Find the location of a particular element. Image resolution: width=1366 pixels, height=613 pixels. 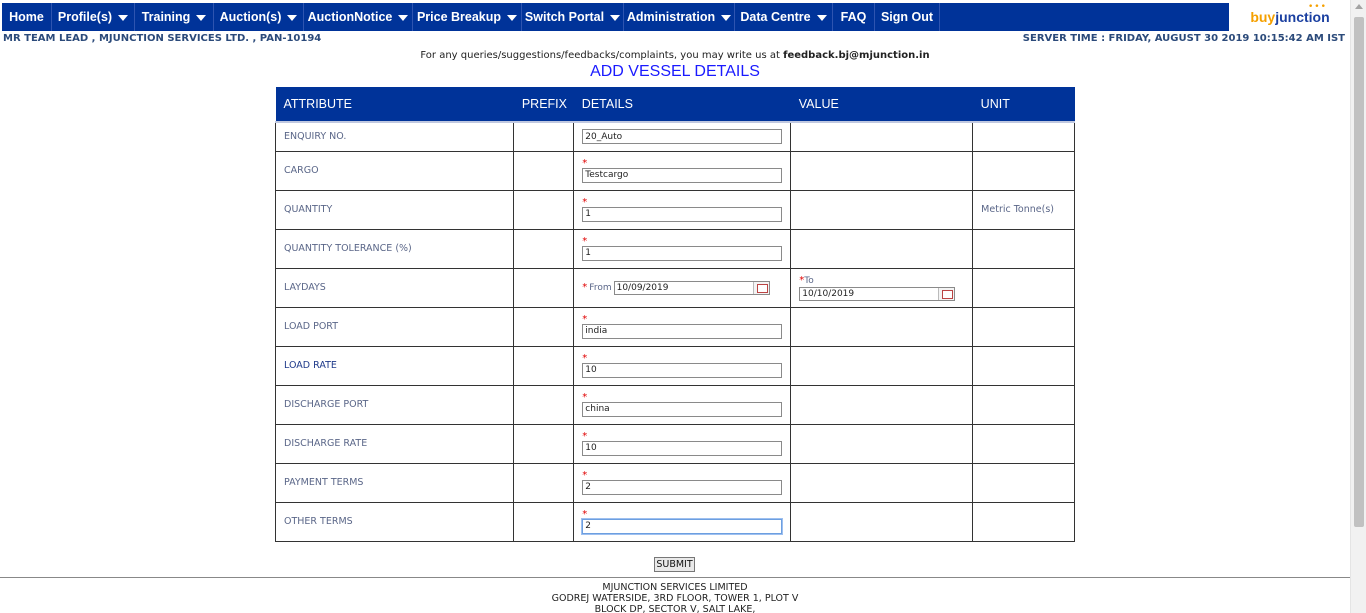

nav-item-label: AuctionNotice is located at coordinates (350, 17).